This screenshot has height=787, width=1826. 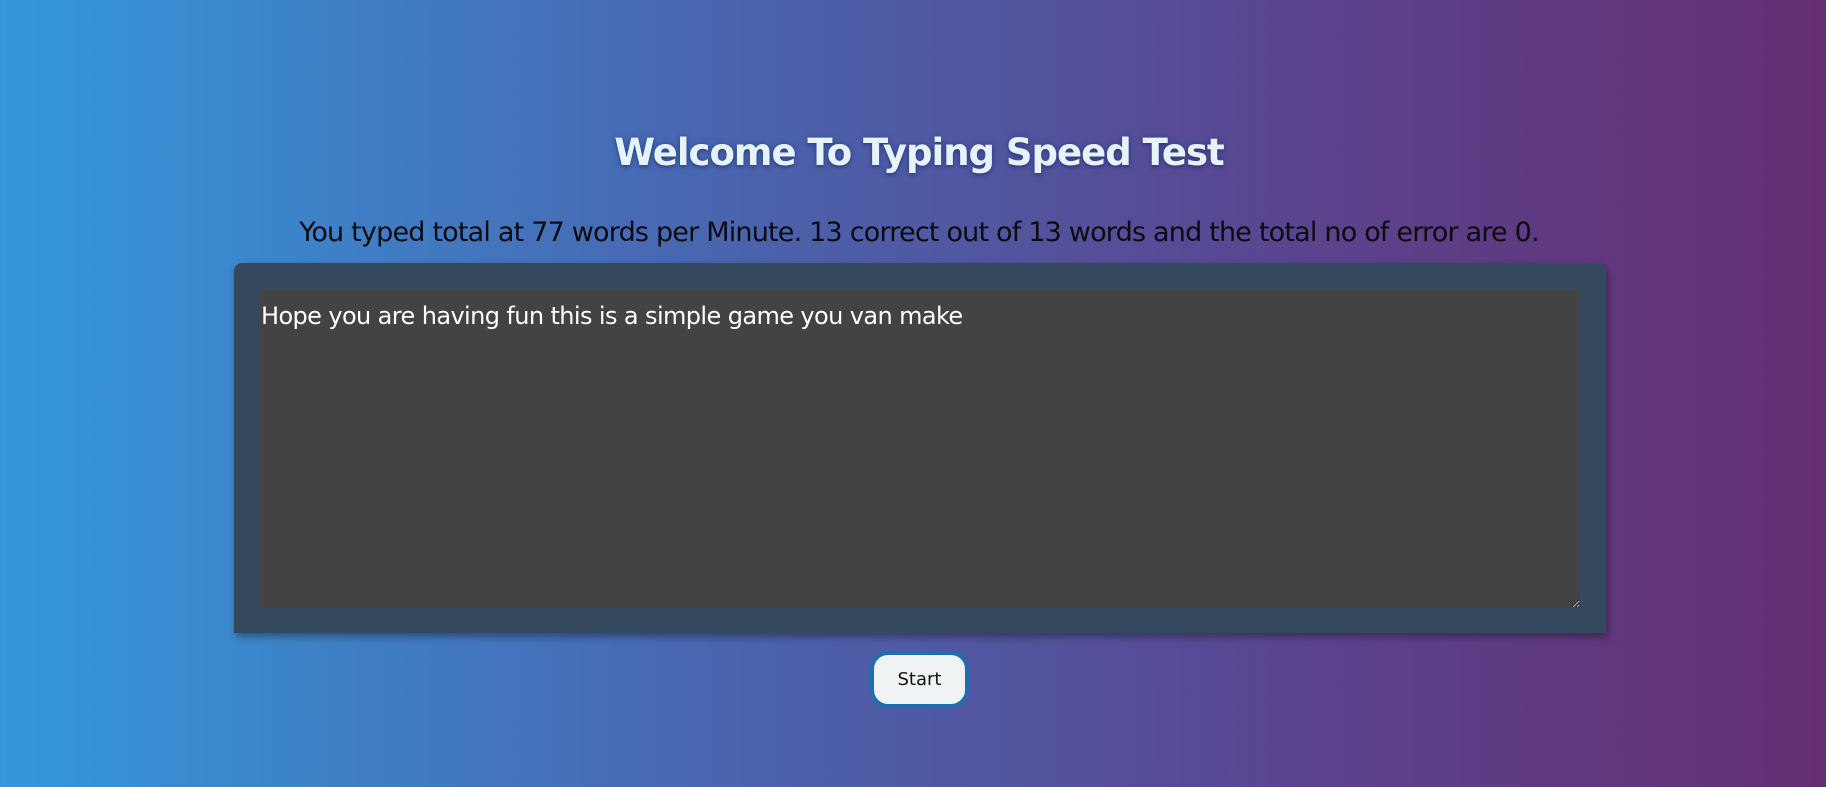 What do you see at coordinates (919, 679) in the screenshot?
I see `start-button: Start` at bounding box center [919, 679].